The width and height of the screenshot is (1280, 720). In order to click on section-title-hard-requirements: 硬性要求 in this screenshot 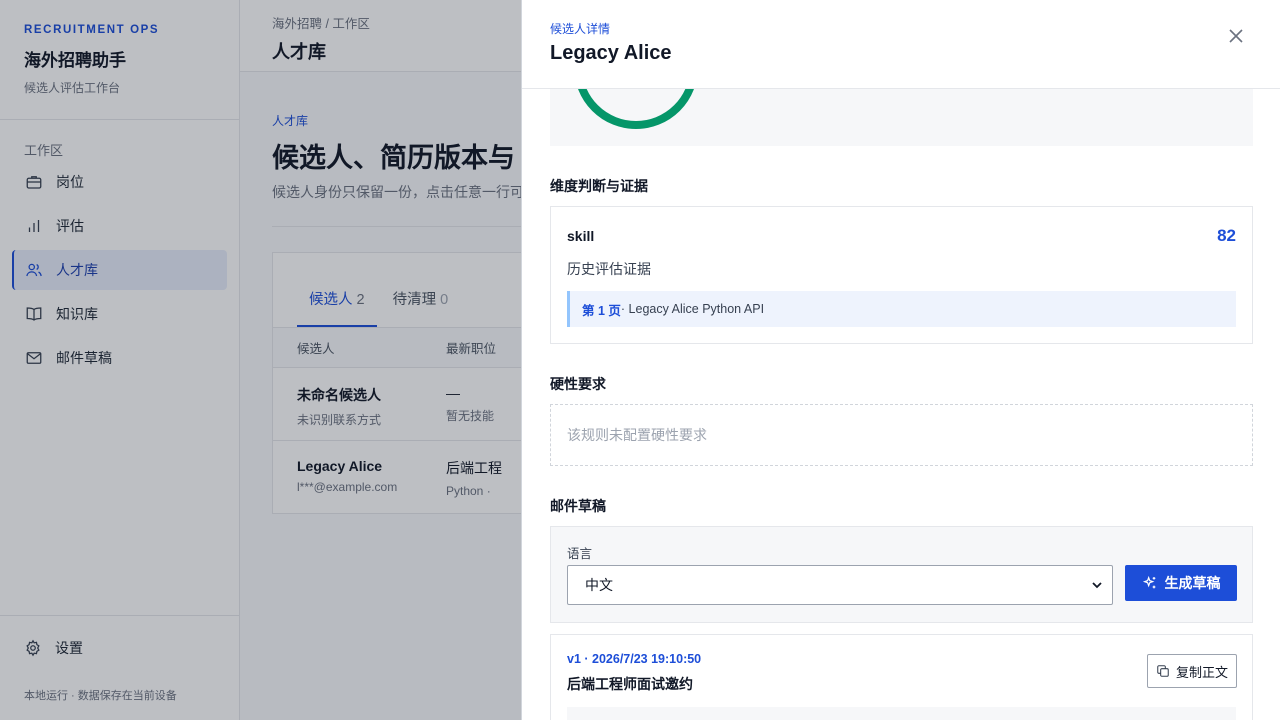, I will do `click(578, 384)`.